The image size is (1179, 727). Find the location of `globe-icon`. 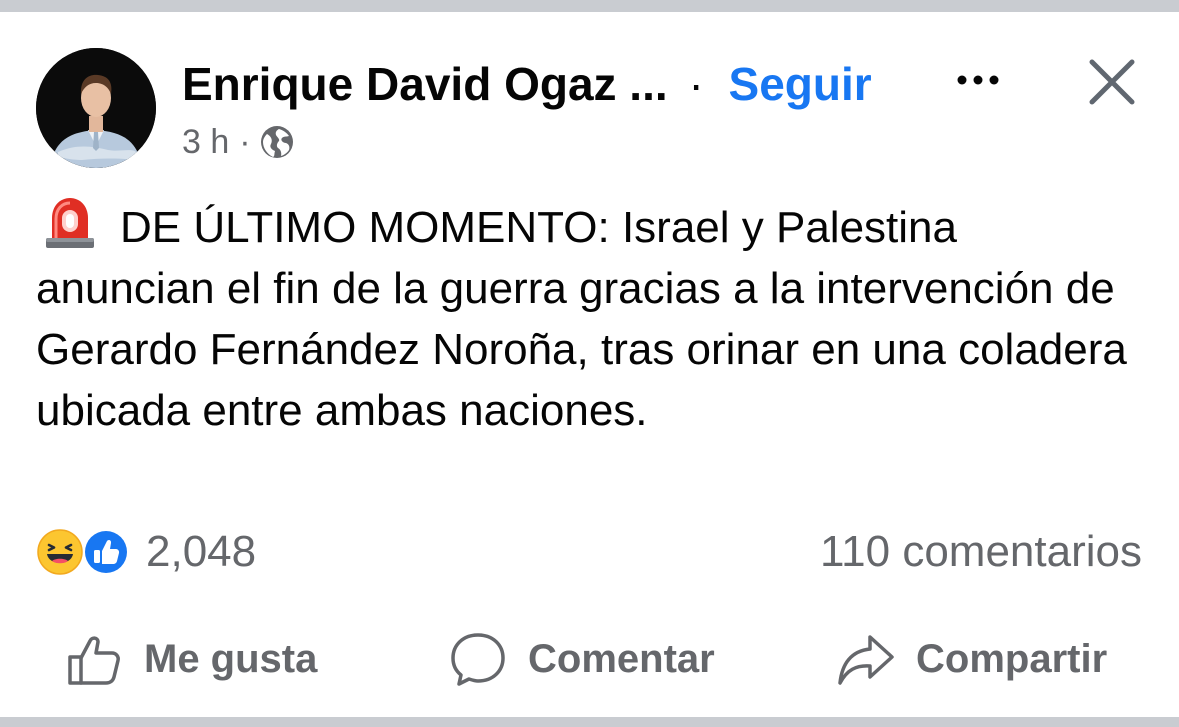

globe-icon is located at coordinates (276, 142).